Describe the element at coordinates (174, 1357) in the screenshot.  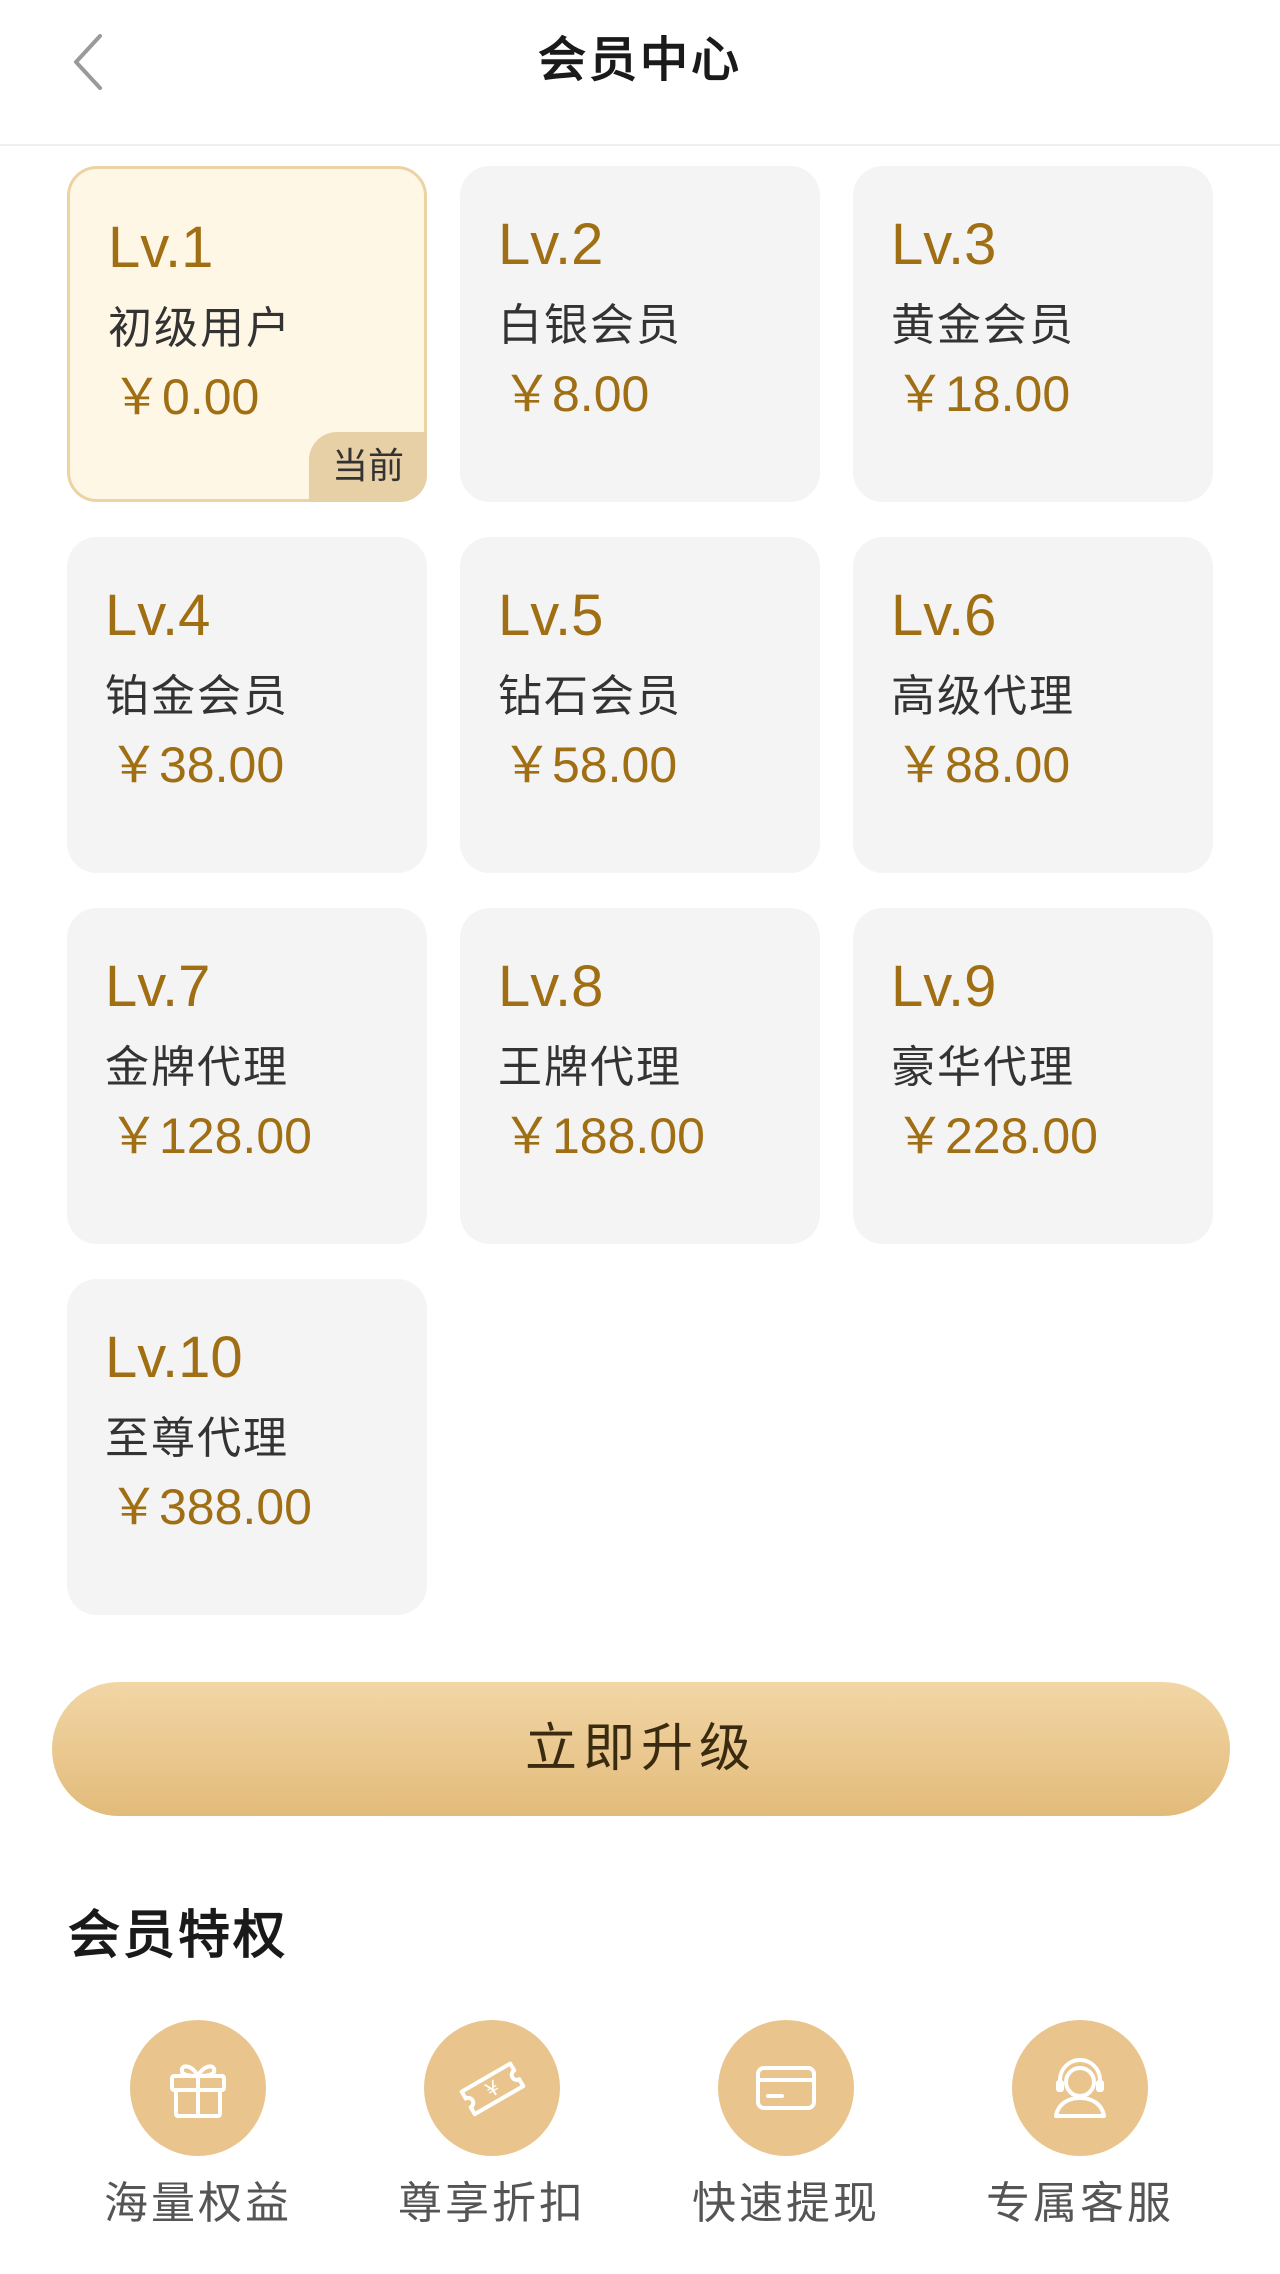
I see `level-number: Lv.10` at that location.